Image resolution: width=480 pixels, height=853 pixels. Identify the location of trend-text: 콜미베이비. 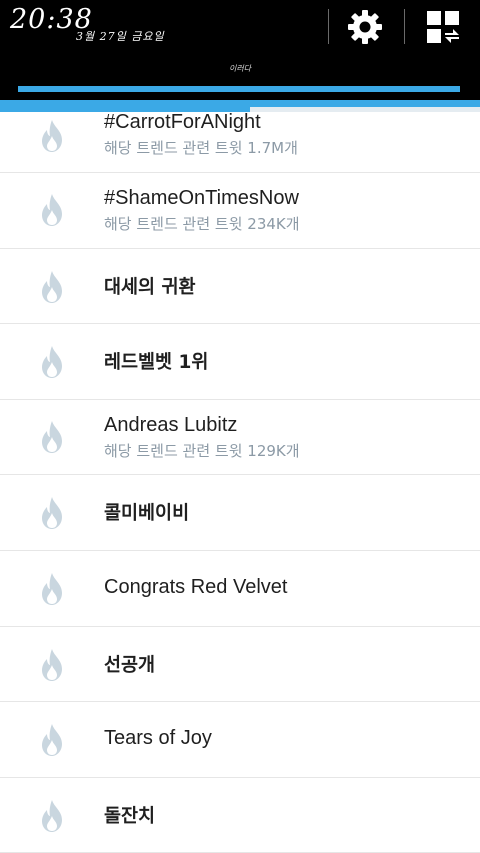
(146, 512).